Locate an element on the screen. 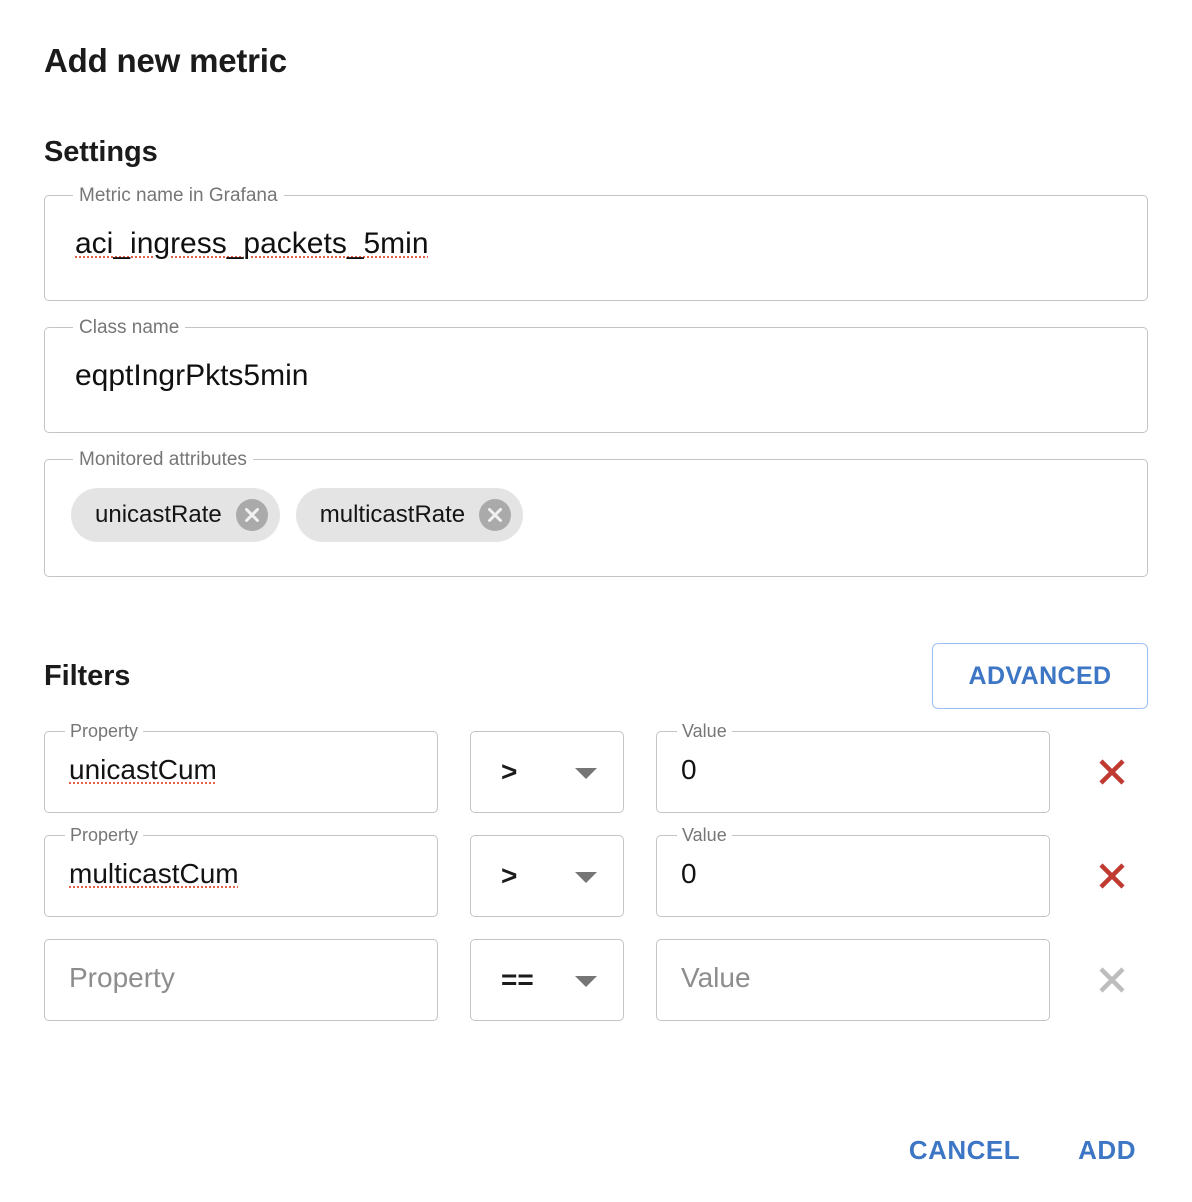 This screenshot has height=1202, width=1192. filters-section-title: Filters is located at coordinates (87, 675).